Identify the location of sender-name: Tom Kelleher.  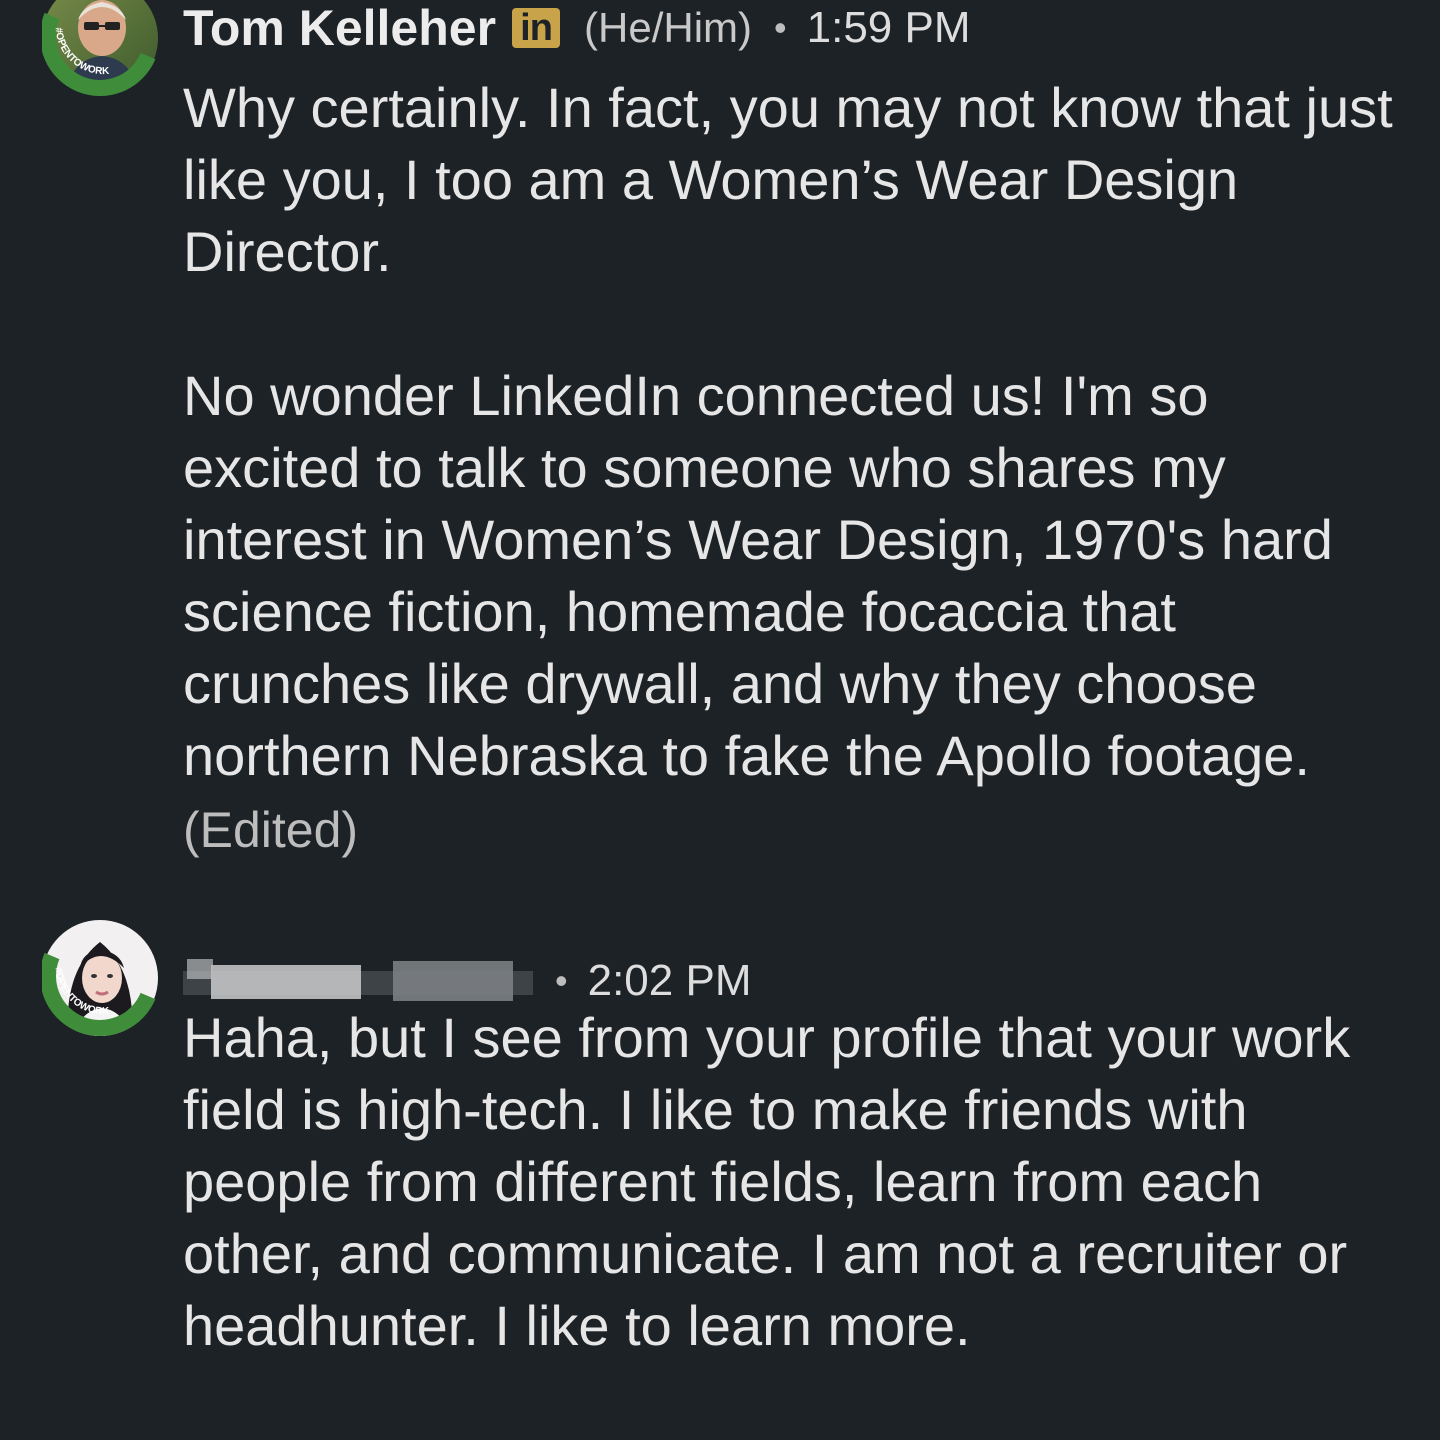
(339, 28).